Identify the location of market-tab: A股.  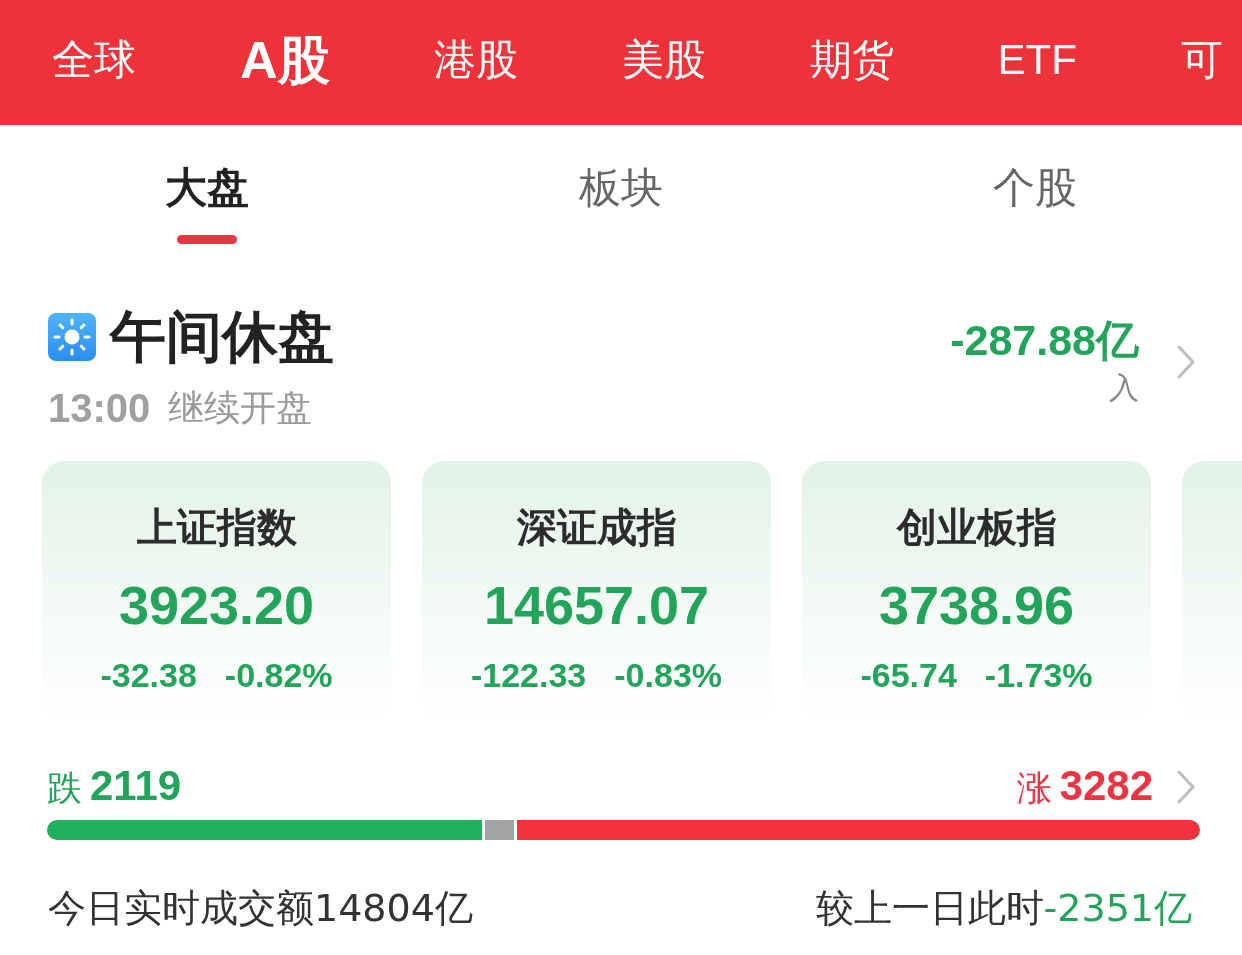
(285, 59).